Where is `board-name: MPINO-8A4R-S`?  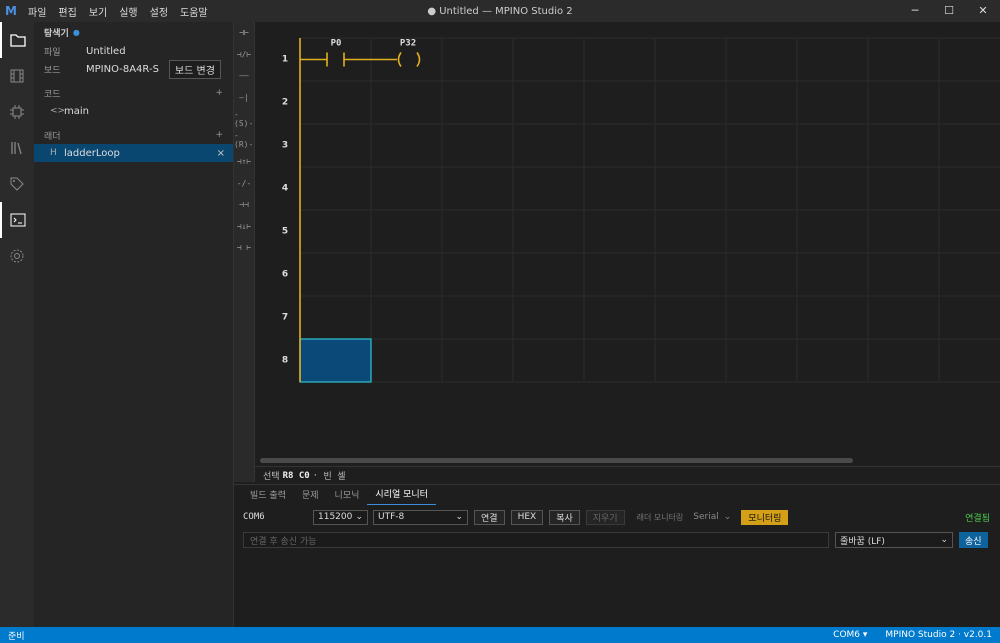 board-name: MPINO-8A4R-S is located at coordinates (122, 69).